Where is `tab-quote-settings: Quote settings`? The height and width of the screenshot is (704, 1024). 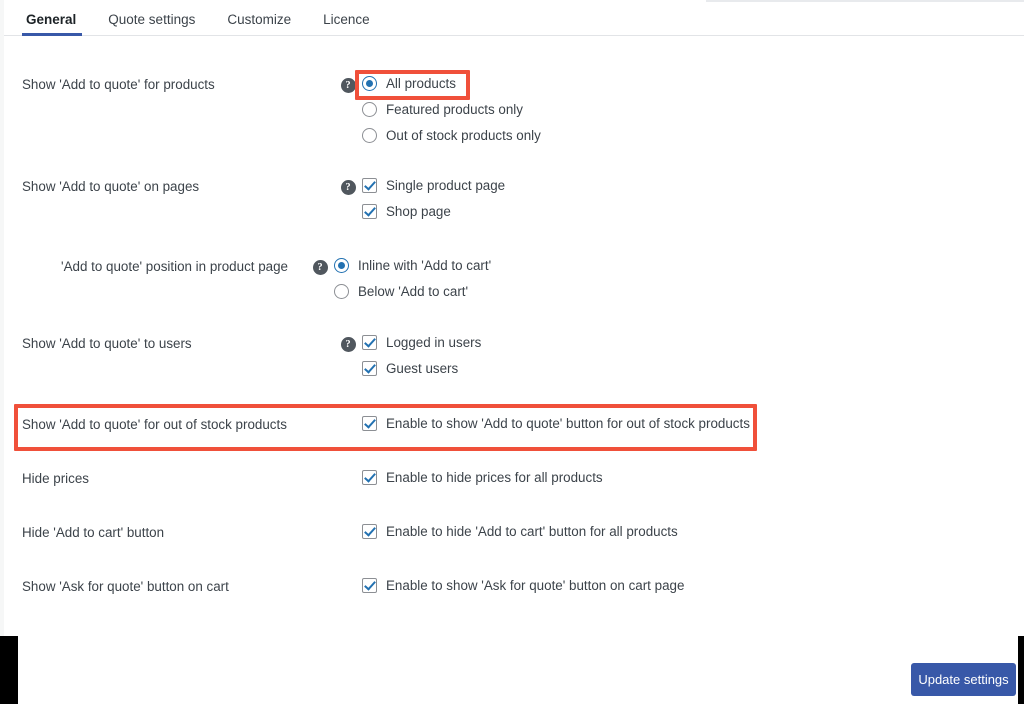
tab-quote-settings: Quote settings is located at coordinates (151, 23).